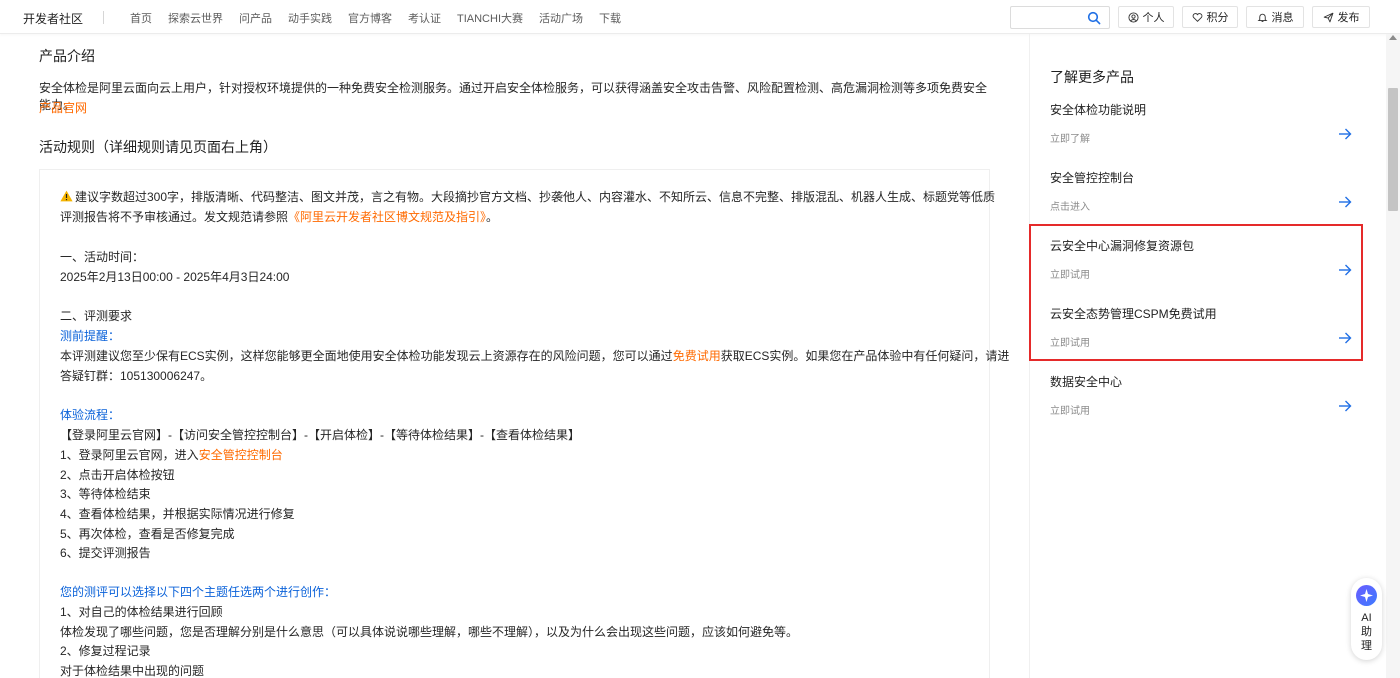 Image resolution: width=1400 pixels, height=678 pixels. What do you see at coordinates (53, 18) in the screenshot?
I see `site-brand: 开发者社区` at bounding box center [53, 18].